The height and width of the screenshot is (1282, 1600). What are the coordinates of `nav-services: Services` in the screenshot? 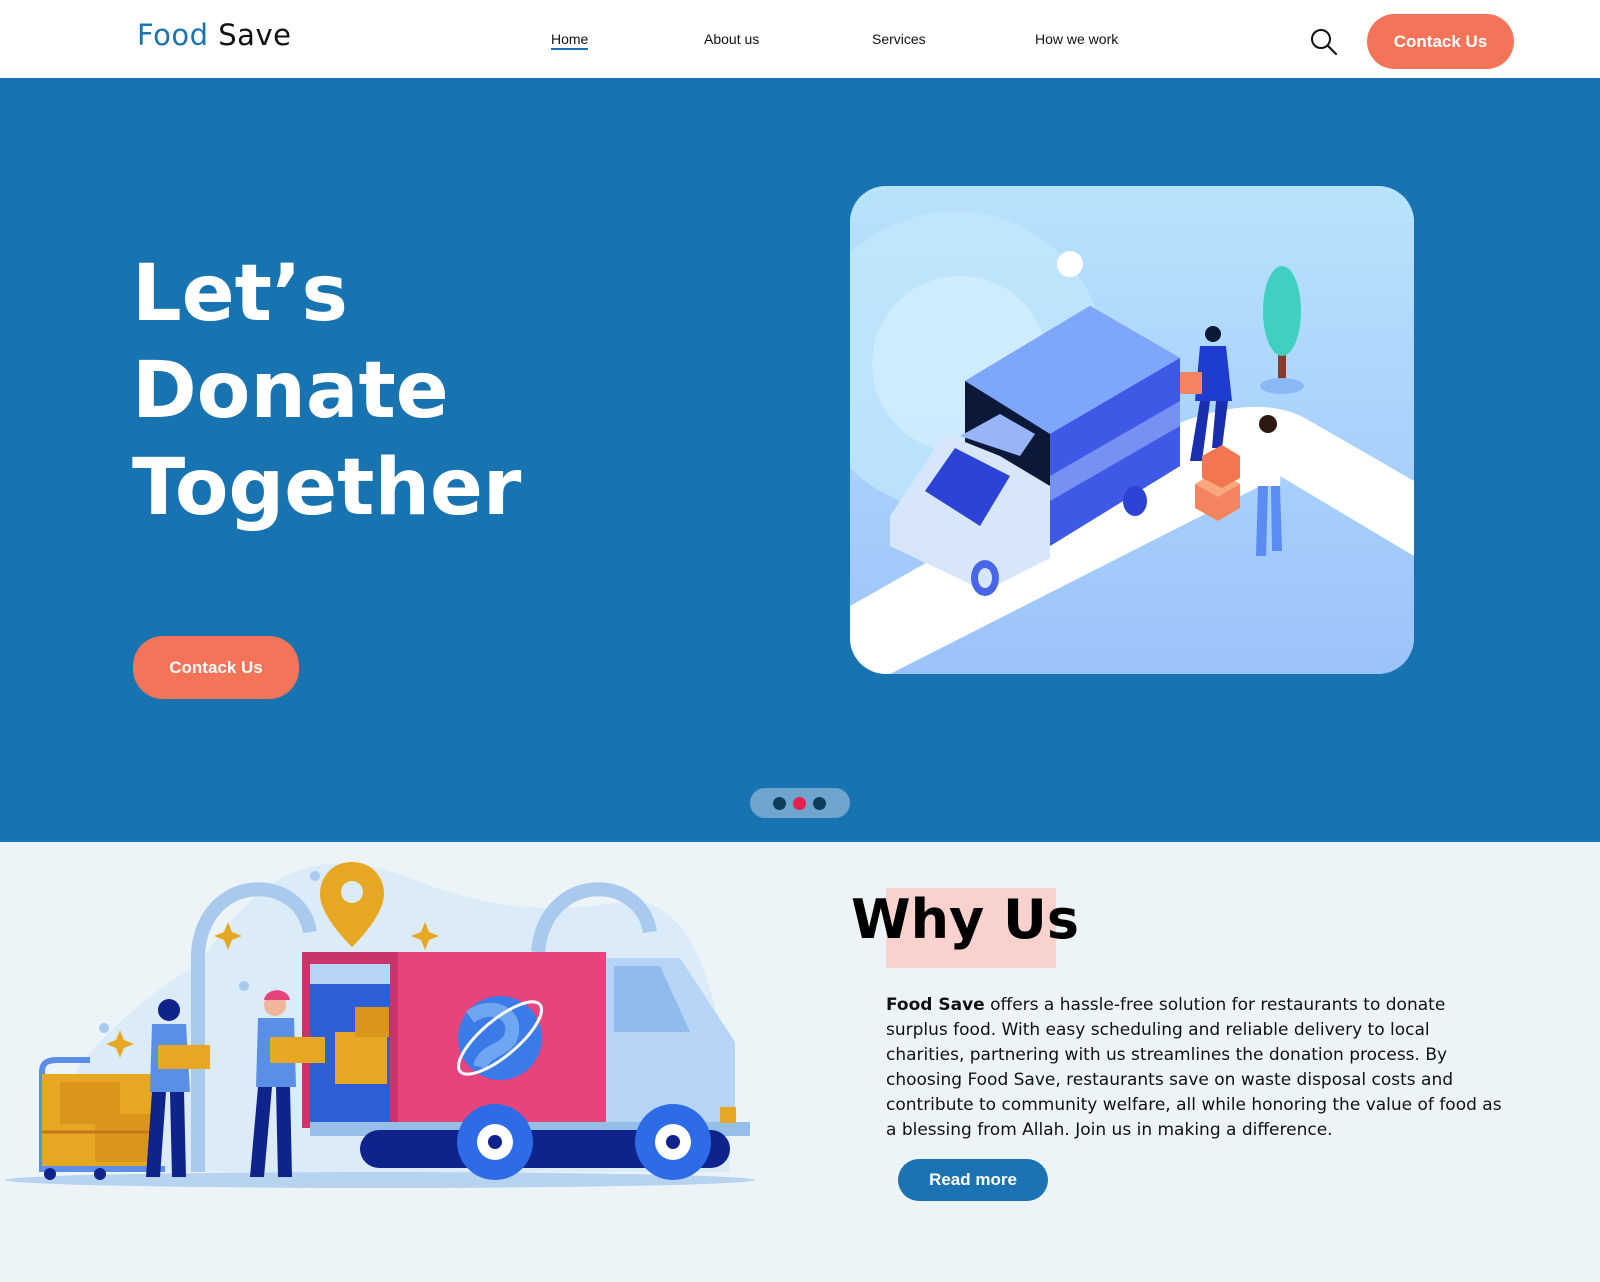 It's located at (899, 39).